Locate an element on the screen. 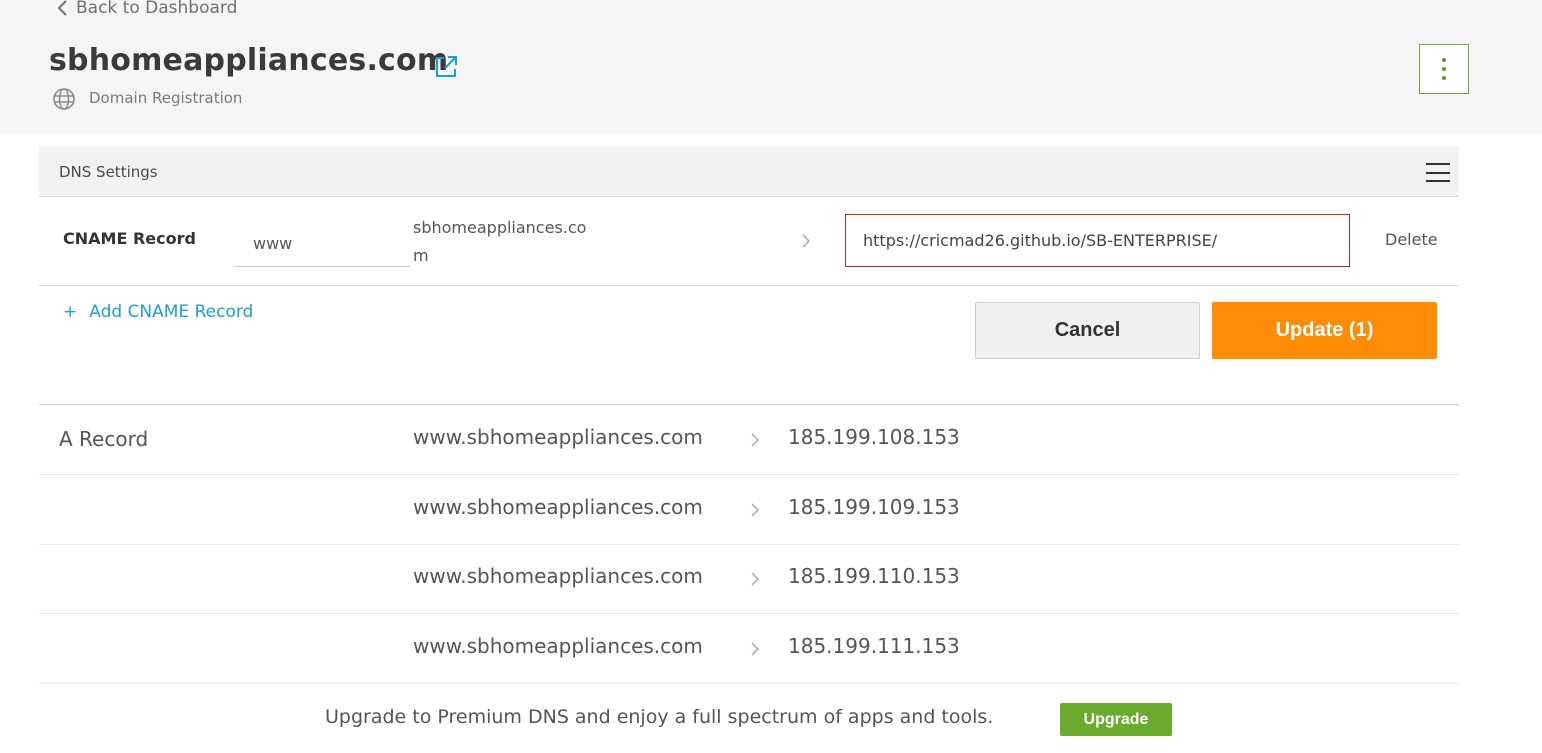 The image size is (1542, 753). add-cname-label: Add CNAME Record is located at coordinates (171, 312).